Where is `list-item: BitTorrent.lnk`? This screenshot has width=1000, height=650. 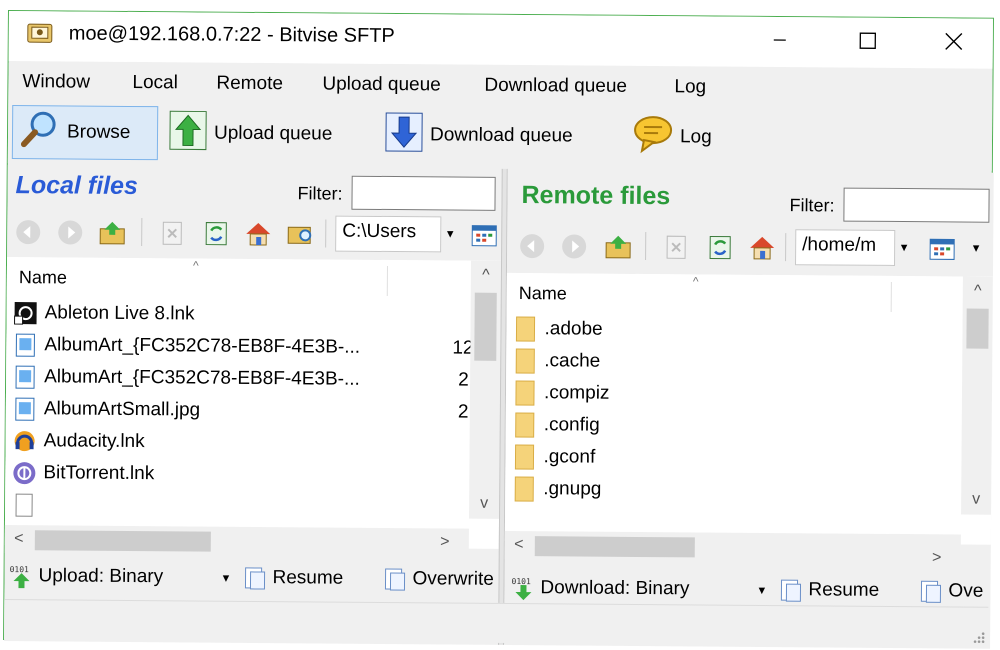 list-item: BitTorrent.lnk is located at coordinates (252, 475).